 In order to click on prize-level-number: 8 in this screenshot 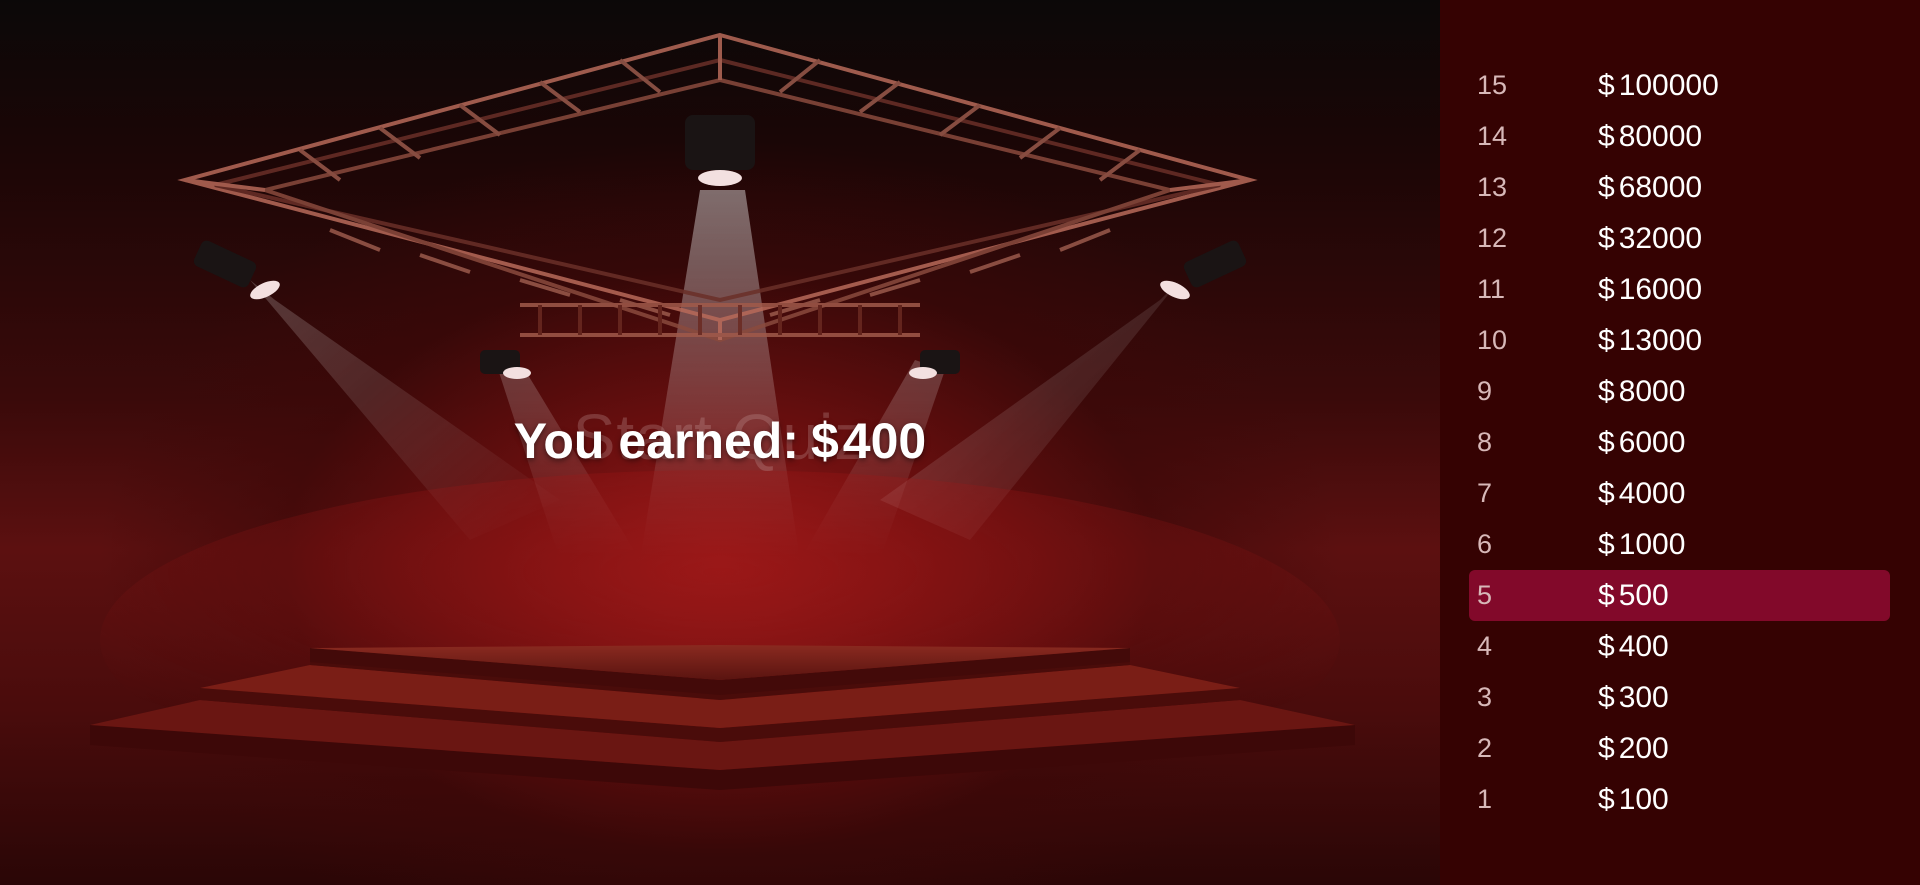, I will do `click(1485, 442)`.